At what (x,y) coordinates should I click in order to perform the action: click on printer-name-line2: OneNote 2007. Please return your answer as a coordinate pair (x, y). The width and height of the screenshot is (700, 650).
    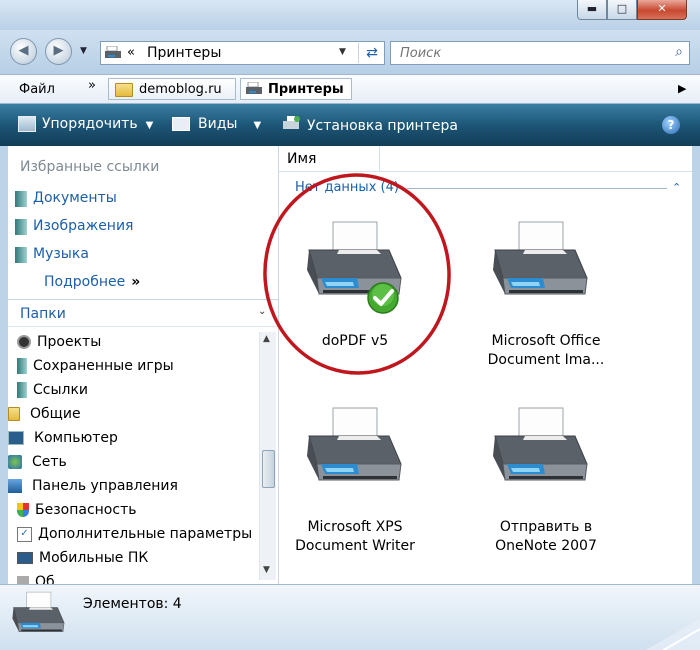
    Looking at the image, I should click on (546, 546).